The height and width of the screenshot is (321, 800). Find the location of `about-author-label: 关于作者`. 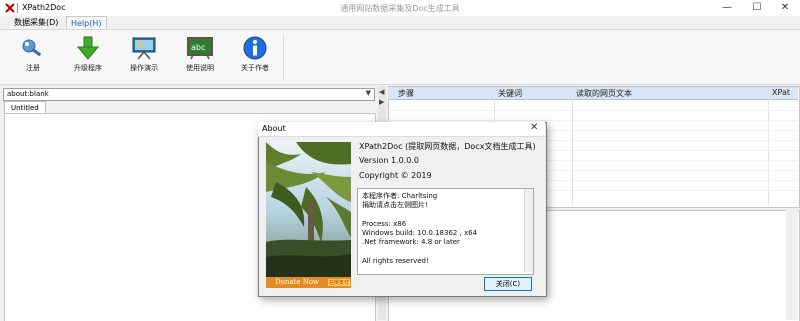

about-author-label: 关于作者 is located at coordinates (255, 68).